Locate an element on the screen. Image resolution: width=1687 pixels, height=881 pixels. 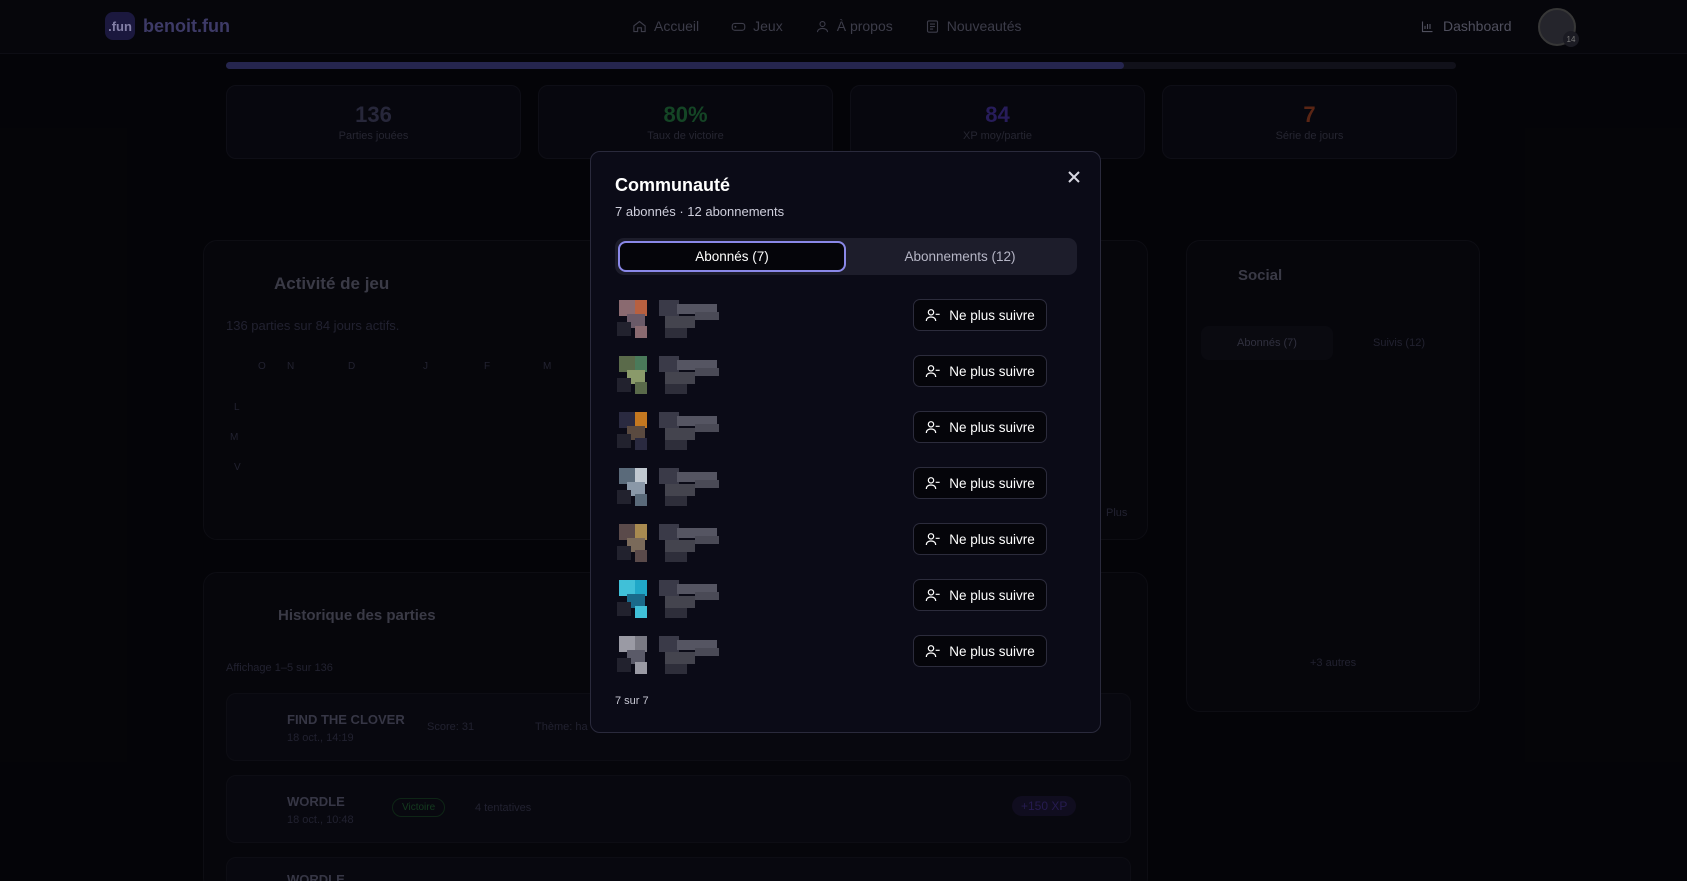
close-icon is located at coordinates (1074, 177).